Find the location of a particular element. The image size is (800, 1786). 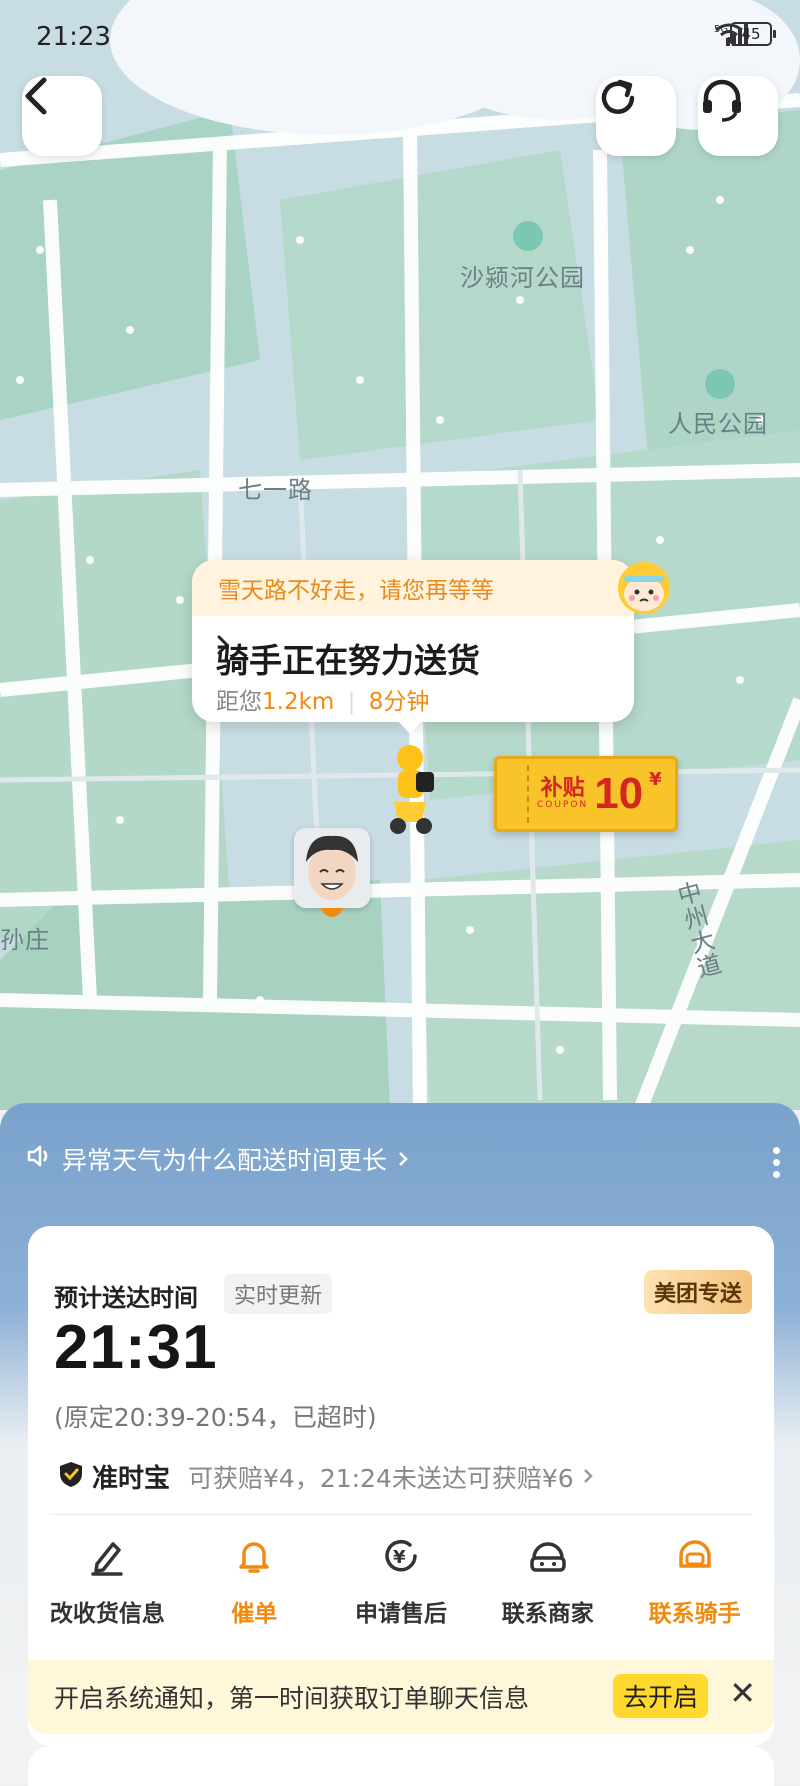

rider-status-bubble: 雪天路不好走，请您再等等 骑手正在努力送货 距您1.2km | 8分钟 is located at coordinates (431, 647).